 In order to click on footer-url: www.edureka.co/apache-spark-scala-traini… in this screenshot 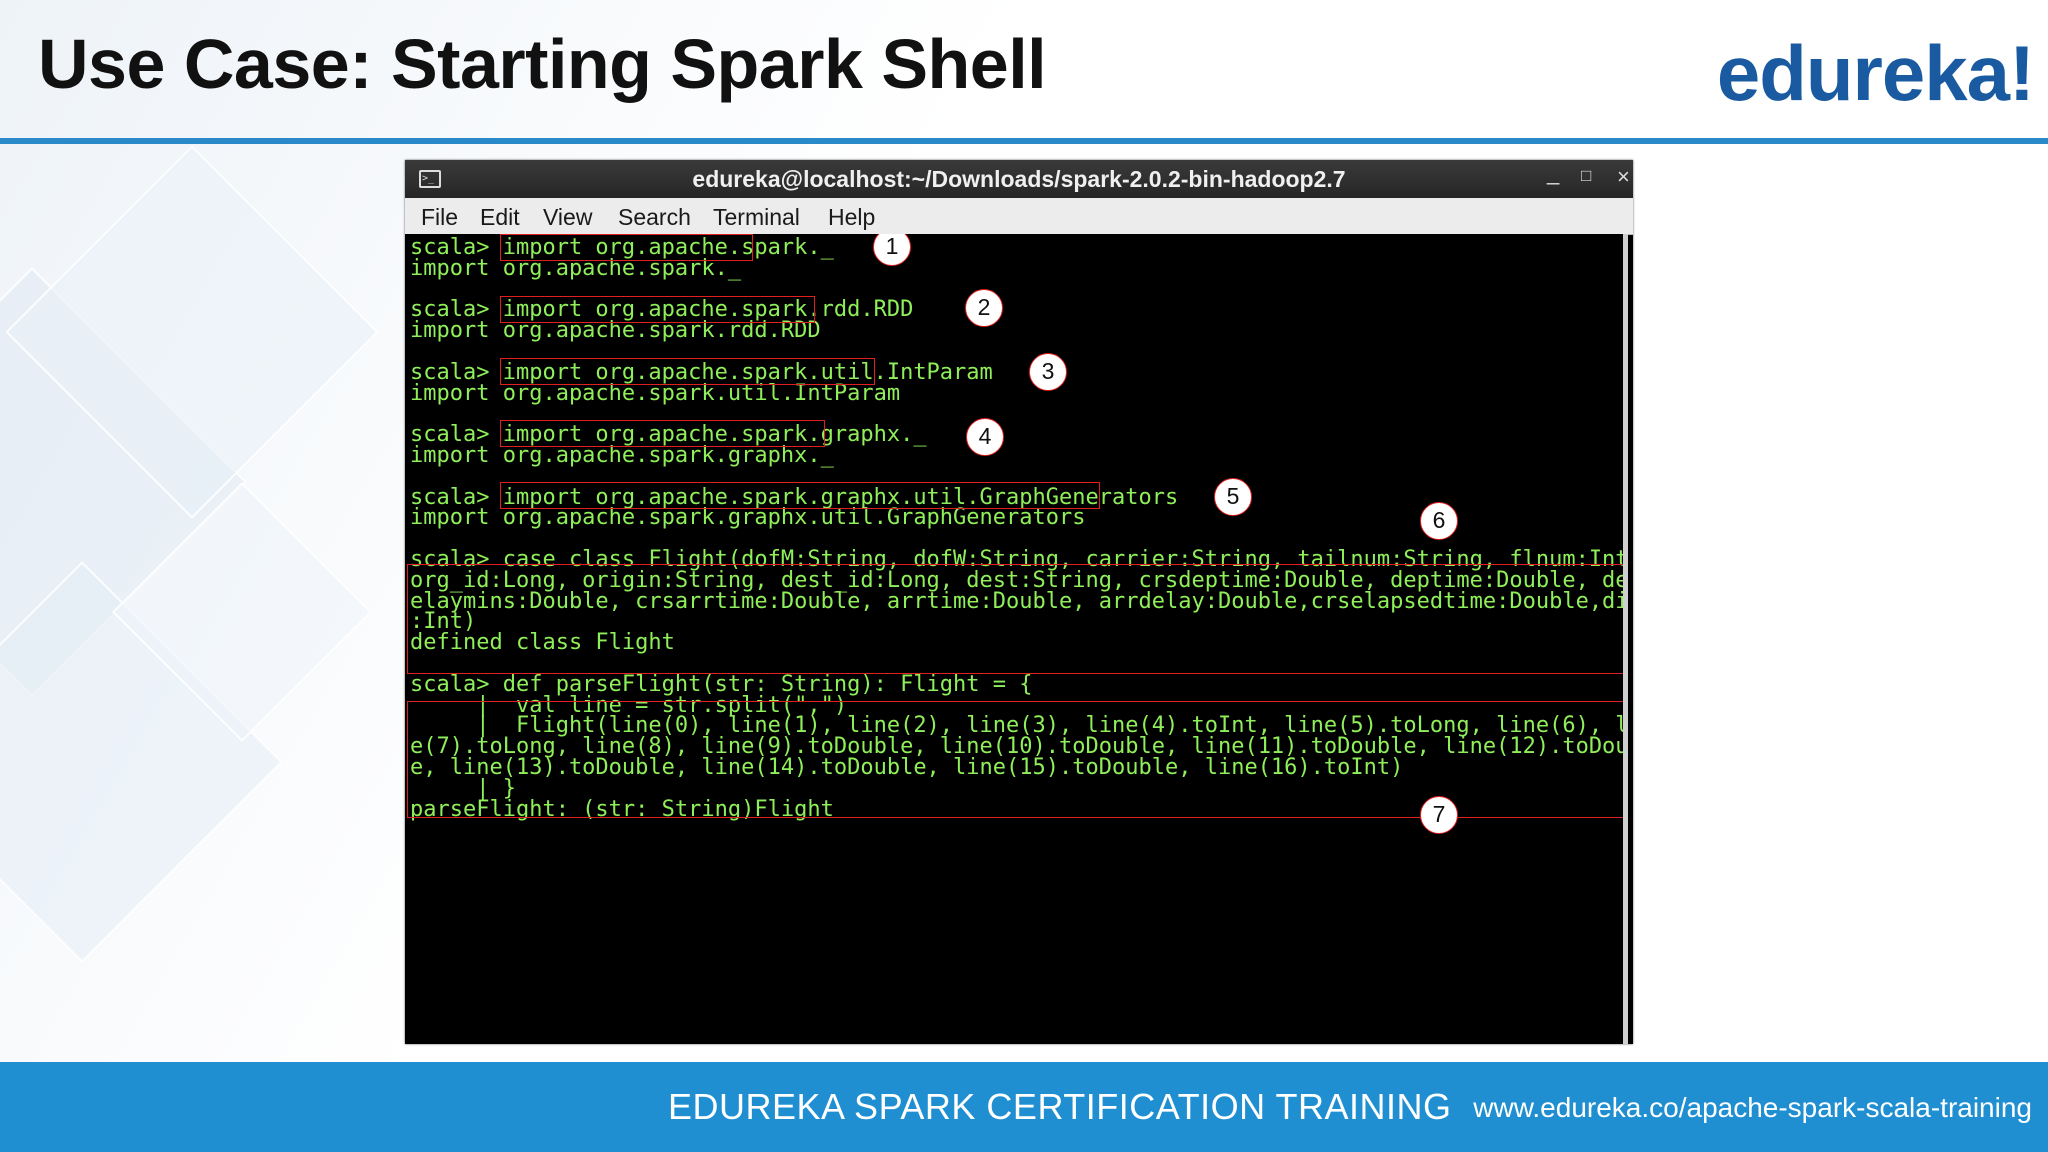, I will do `click(1752, 1108)`.